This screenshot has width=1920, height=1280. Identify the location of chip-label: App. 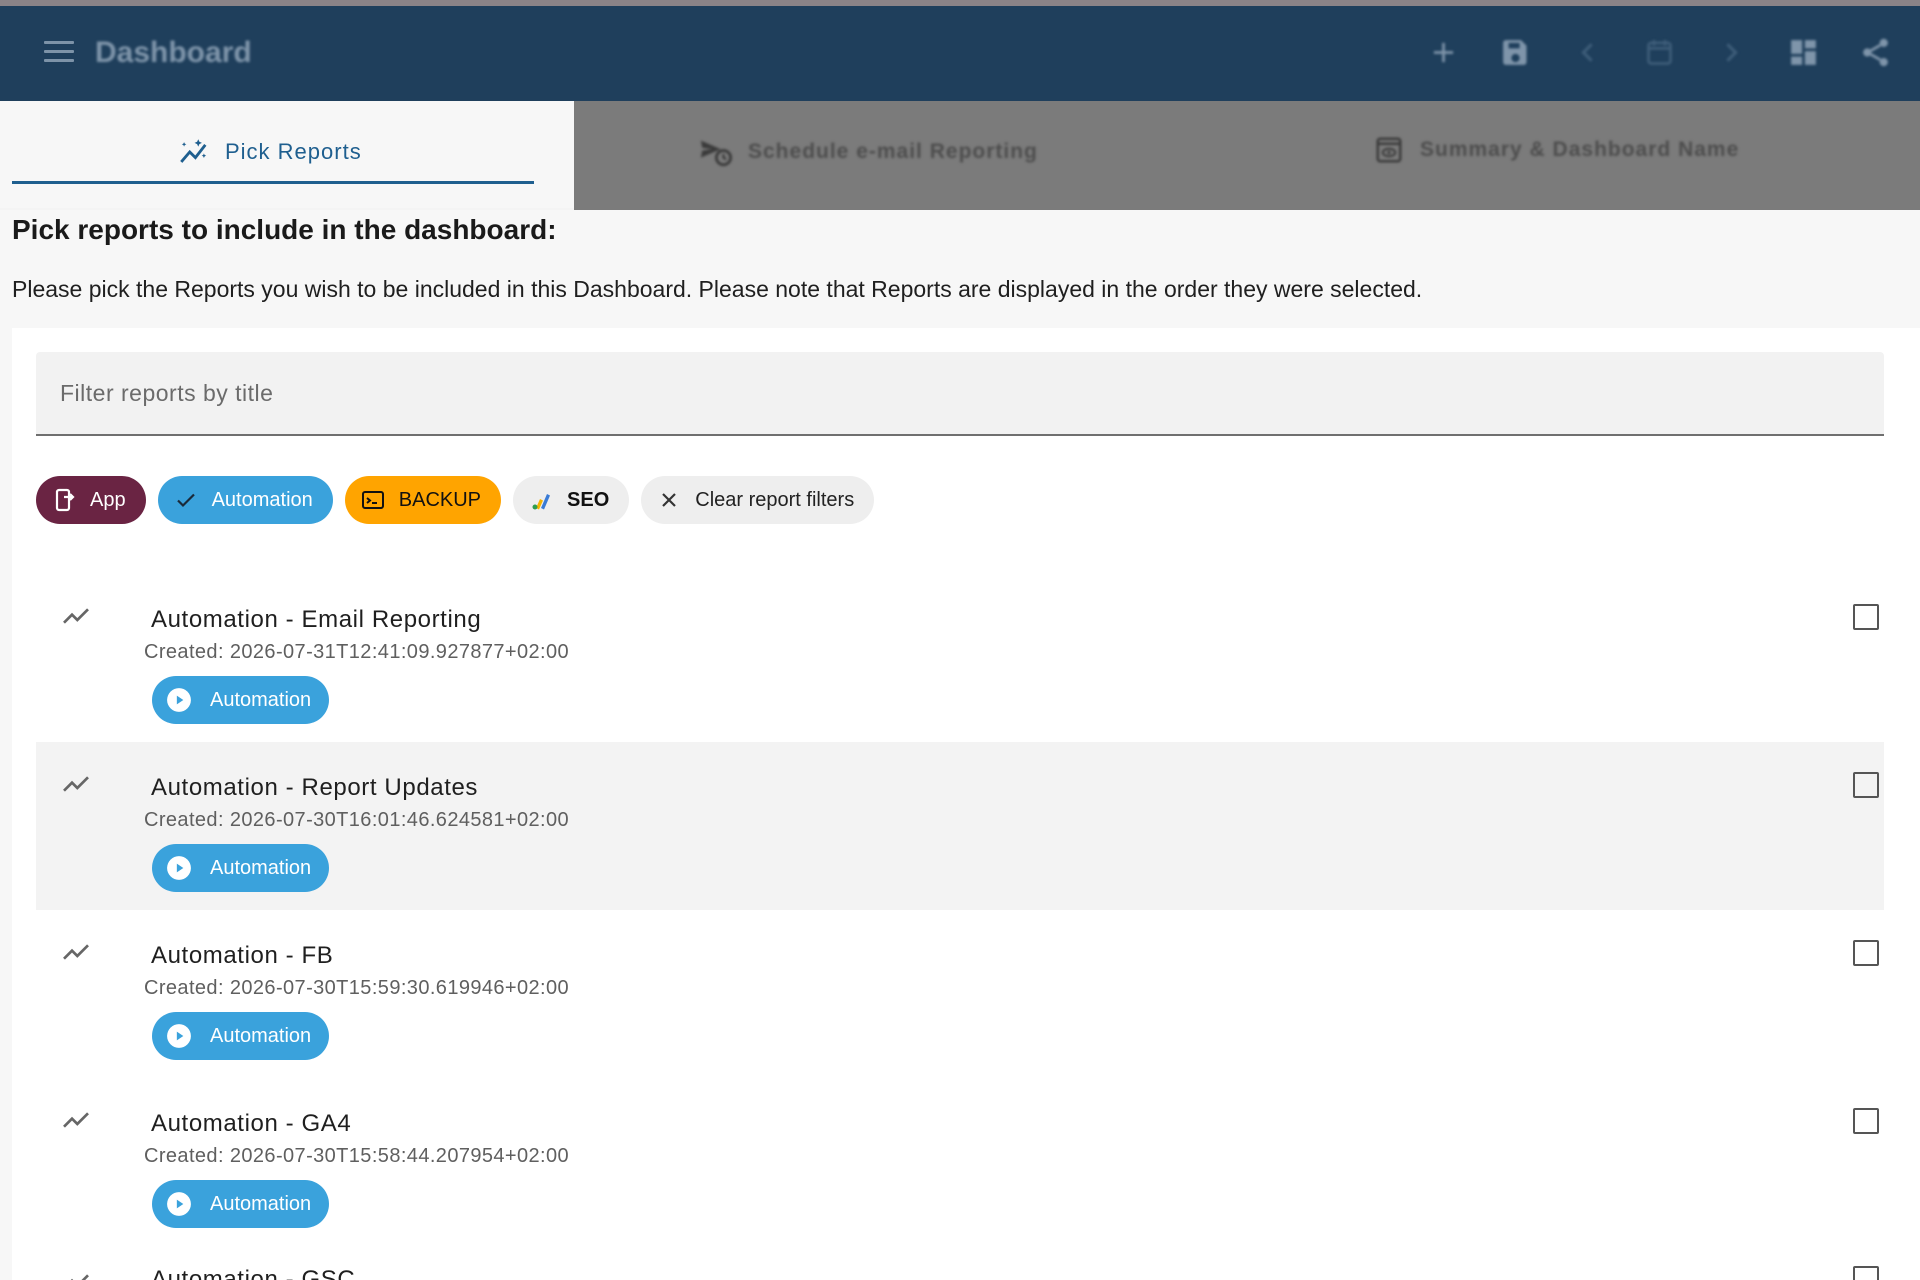
(108, 499).